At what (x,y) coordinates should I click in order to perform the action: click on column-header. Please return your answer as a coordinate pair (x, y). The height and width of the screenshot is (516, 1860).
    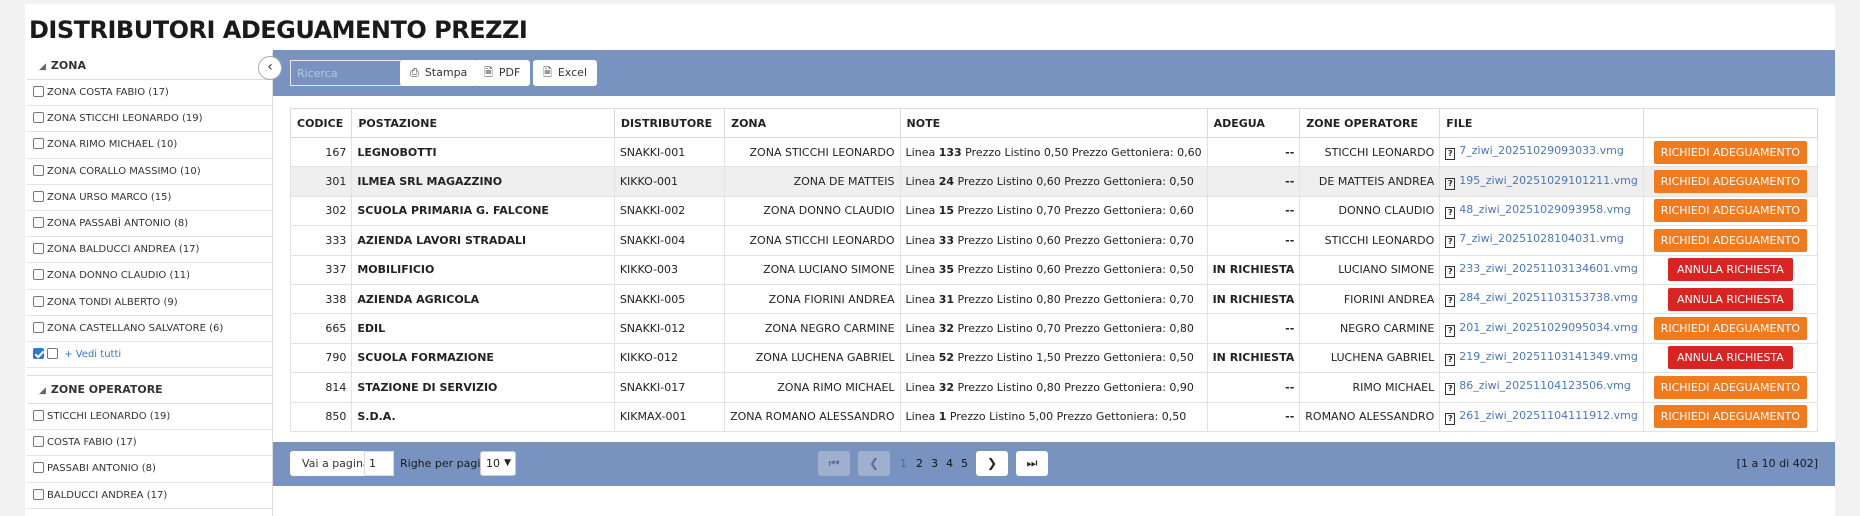
    Looking at the image, I should click on (1730, 123).